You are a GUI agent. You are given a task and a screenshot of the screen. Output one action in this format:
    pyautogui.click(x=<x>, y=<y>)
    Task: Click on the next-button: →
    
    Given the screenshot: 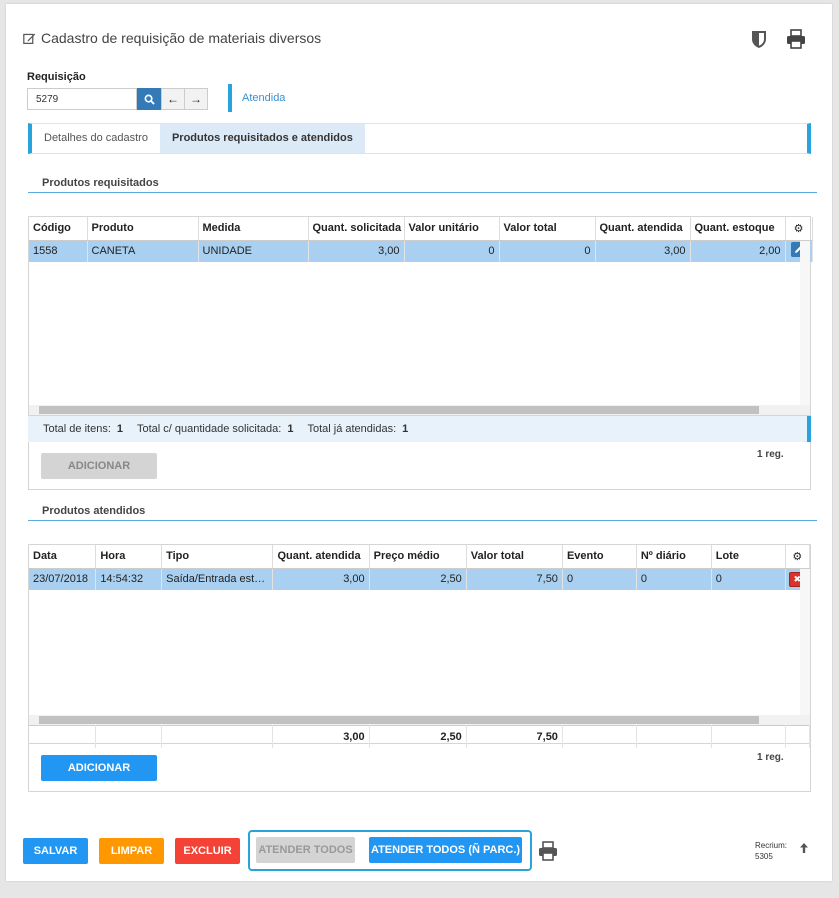 What is the action you would take?
    pyautogui.click(x=196, y=99)
    